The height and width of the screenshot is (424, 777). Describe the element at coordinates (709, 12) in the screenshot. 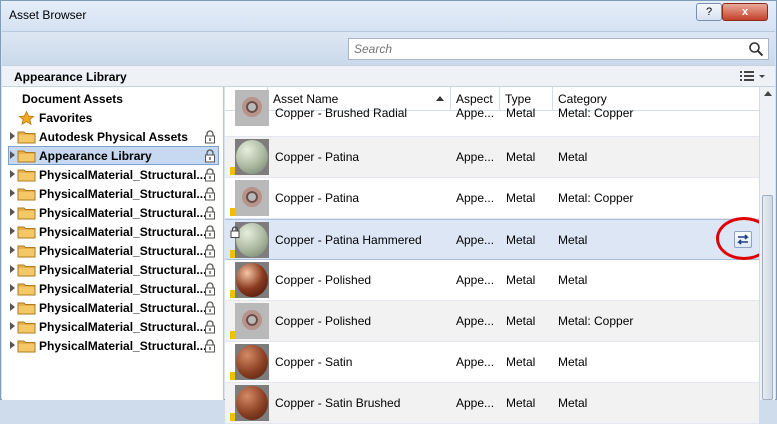

I see `help-button: ?` at that location.